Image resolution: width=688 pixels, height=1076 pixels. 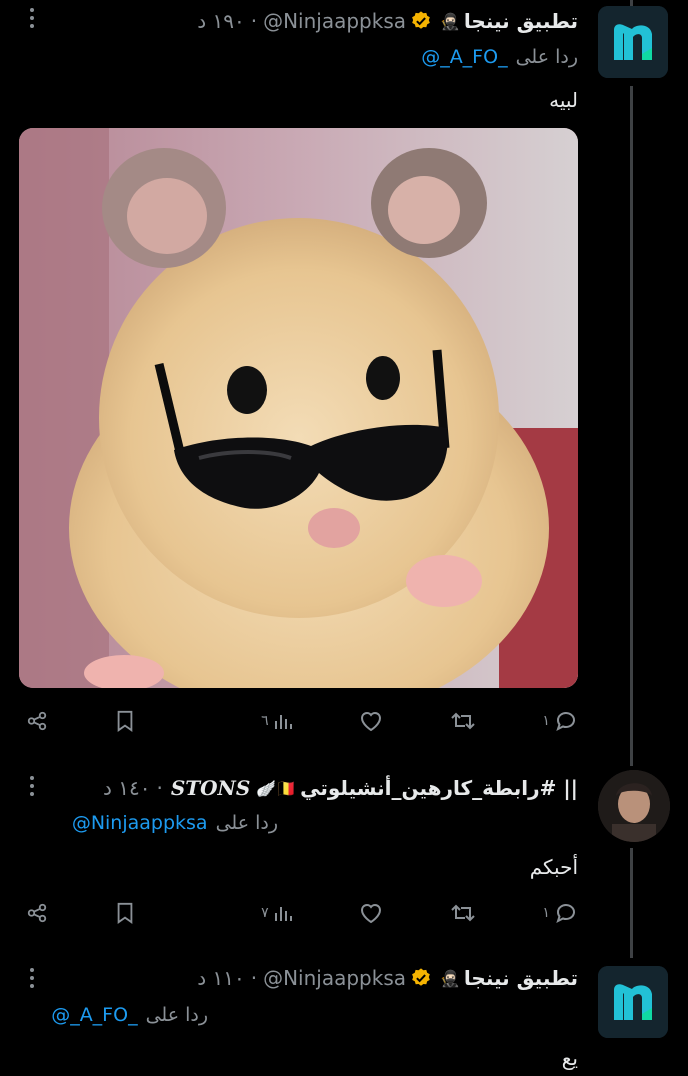 What do you see at coordinates (221, 21) in the screenshot?
I see `timestamp: ١٩٠ د` at bounding box center [221, 21].